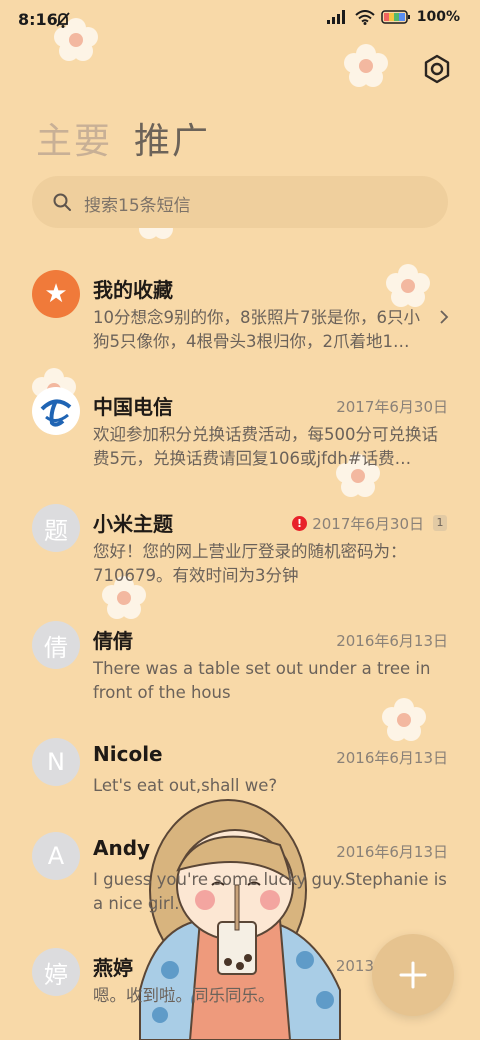 Image resolution: width=480 pixels, height=1040 pixels. I want to click on new-message-button, so click(413, 975).